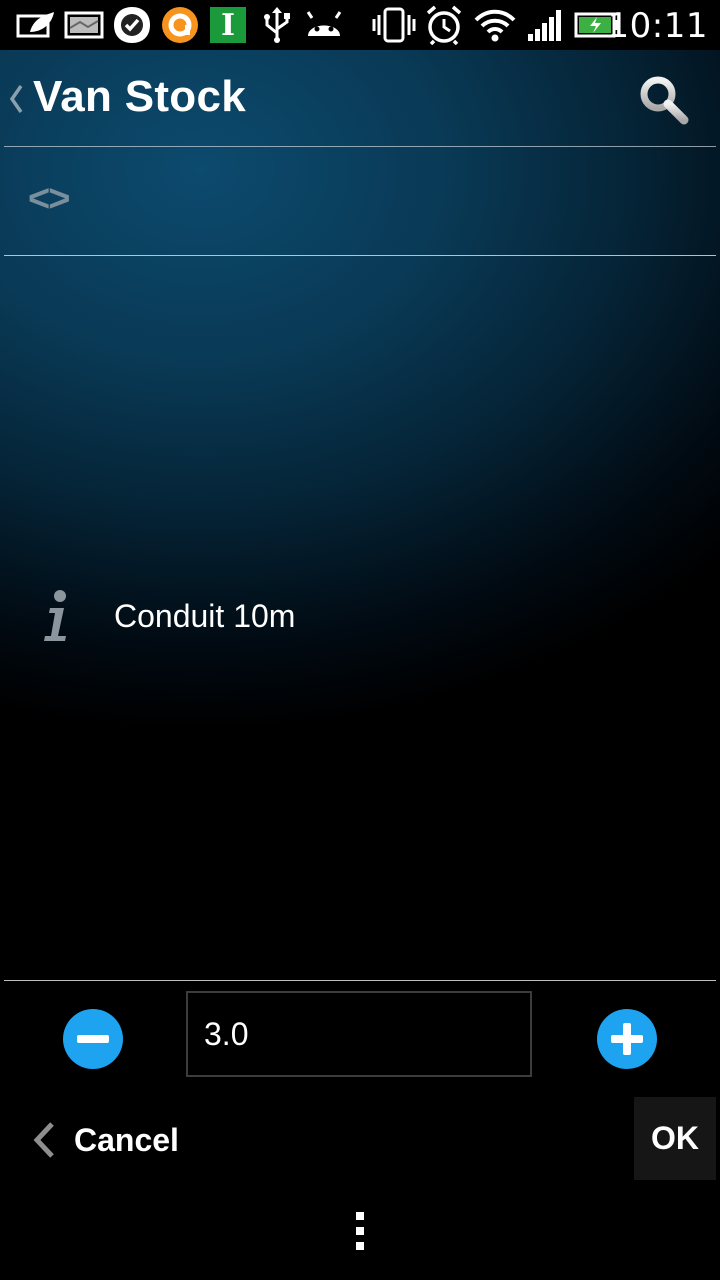 Image resolution: width=720 pixels, height=1280 pixels. Describe the element at coordinates (43, 1140) in the screenshot. I see `chevron-left-icon` at that location.